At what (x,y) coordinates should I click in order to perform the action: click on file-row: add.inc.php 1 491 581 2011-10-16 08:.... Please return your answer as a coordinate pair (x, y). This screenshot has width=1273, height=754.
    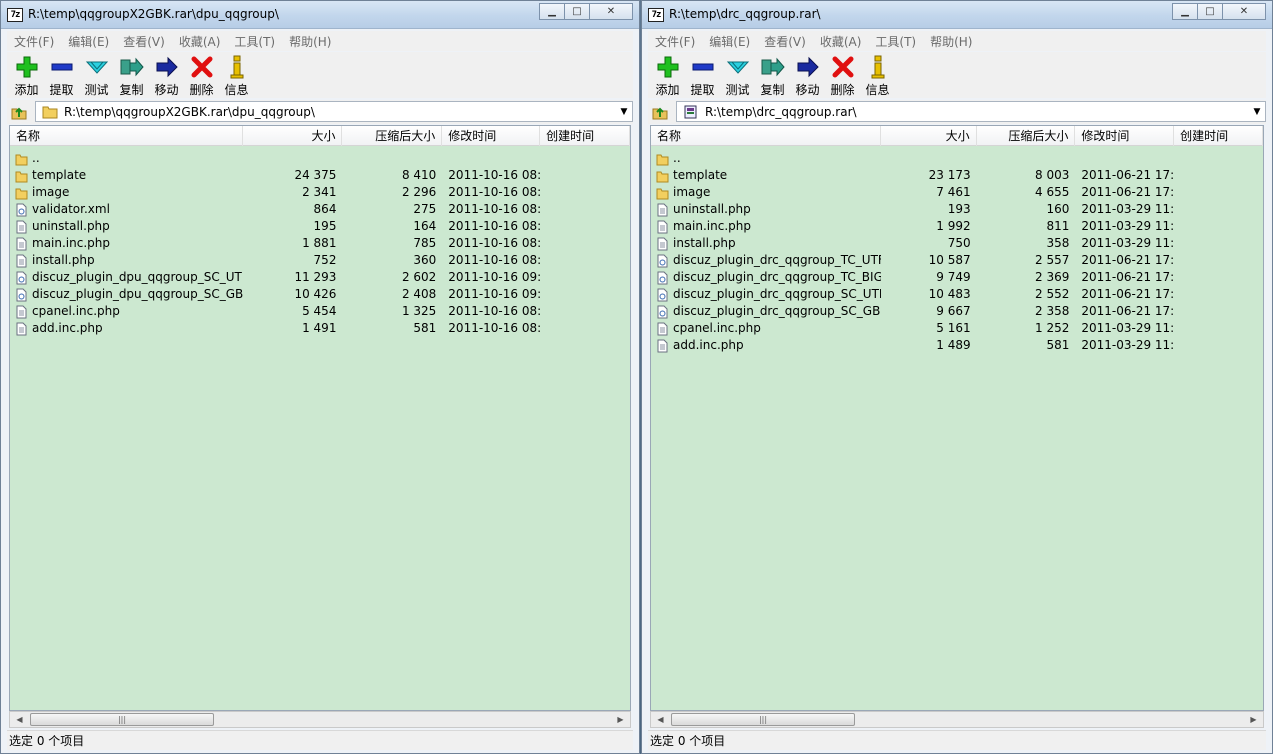
    Looking at the image, I should click on (320, 328).